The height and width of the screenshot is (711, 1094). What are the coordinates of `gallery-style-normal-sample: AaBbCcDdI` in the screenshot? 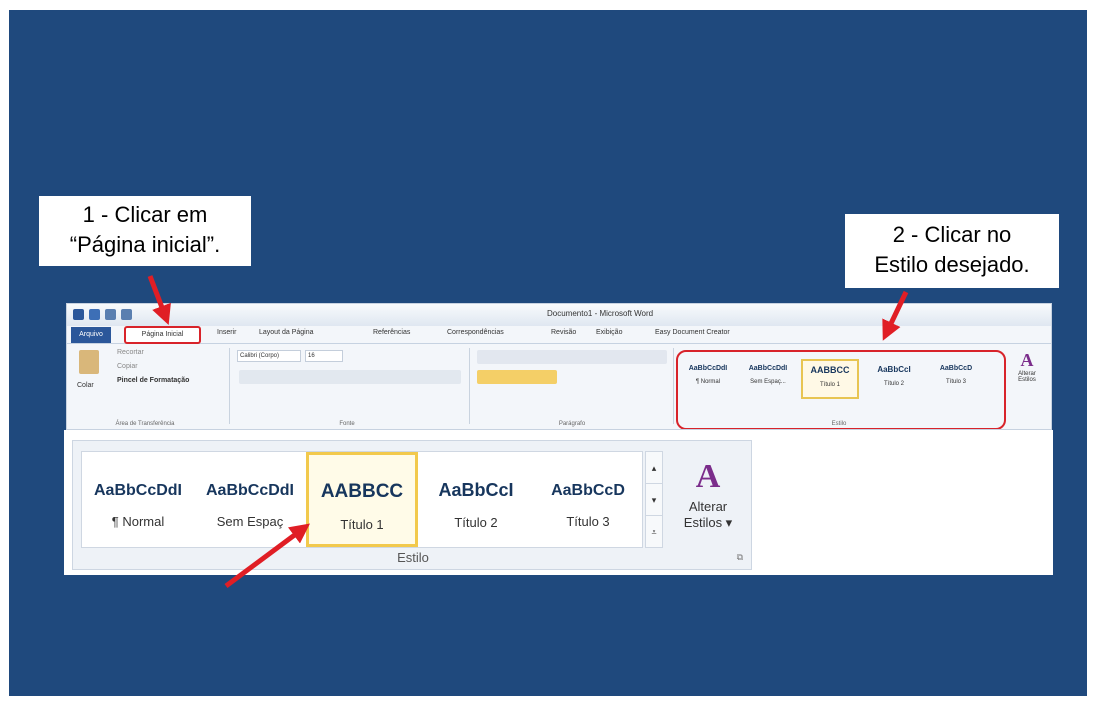 It's located at (137, 490).